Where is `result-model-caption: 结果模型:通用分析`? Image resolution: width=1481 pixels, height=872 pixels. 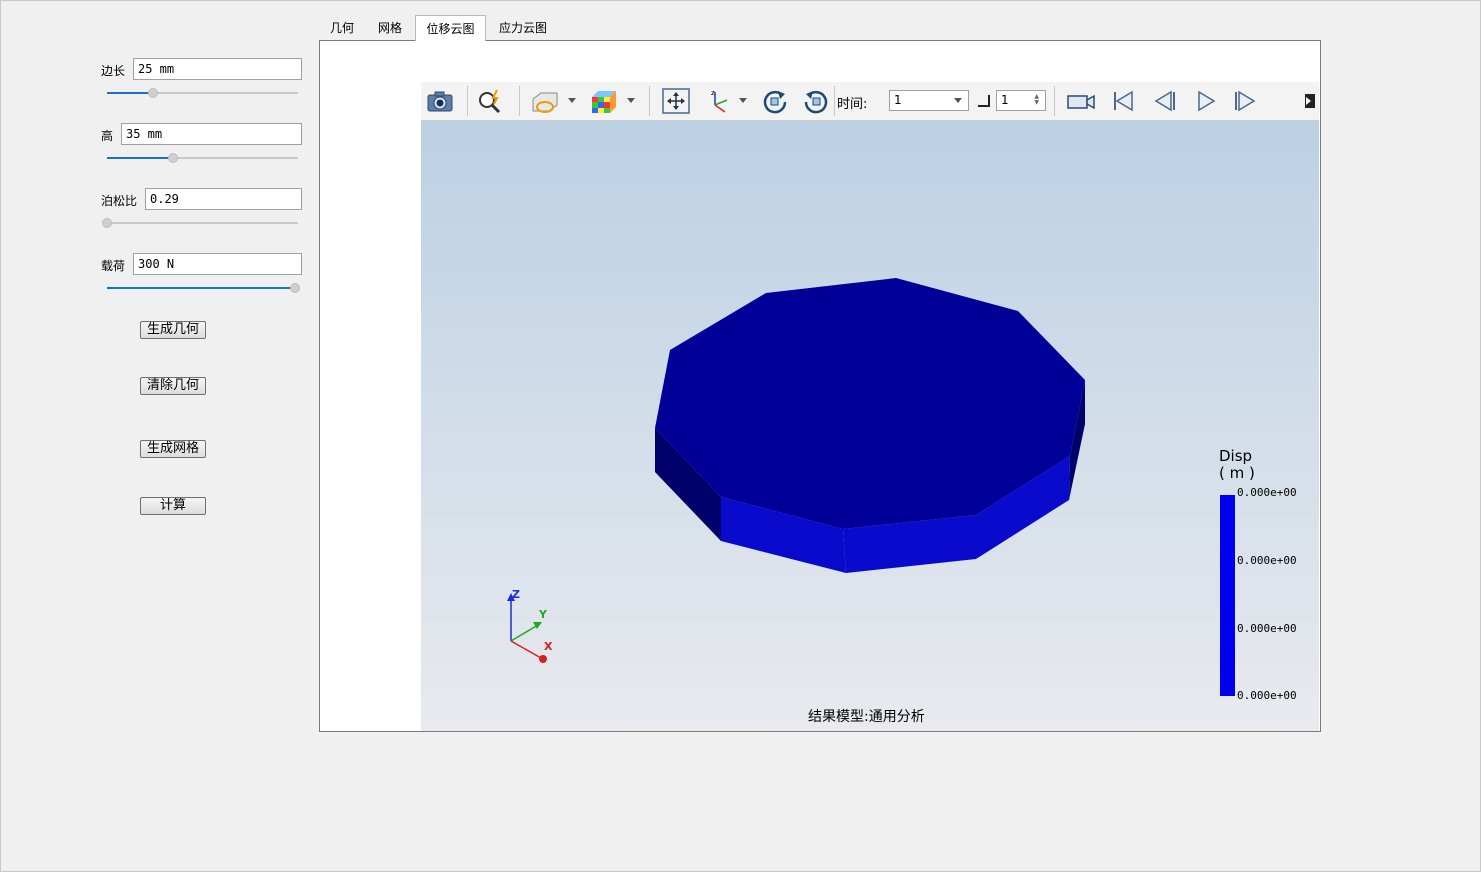
result-model-caption: 结果模型:通用分析 is located at coordinates (866, 717).